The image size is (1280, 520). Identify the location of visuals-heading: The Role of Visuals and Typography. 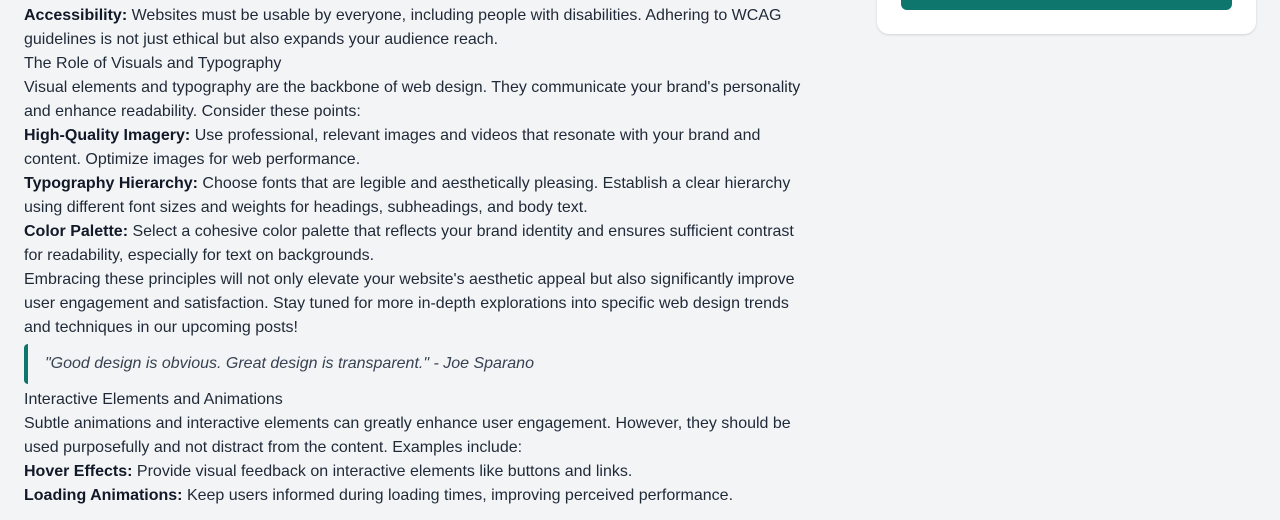
(153, 63).